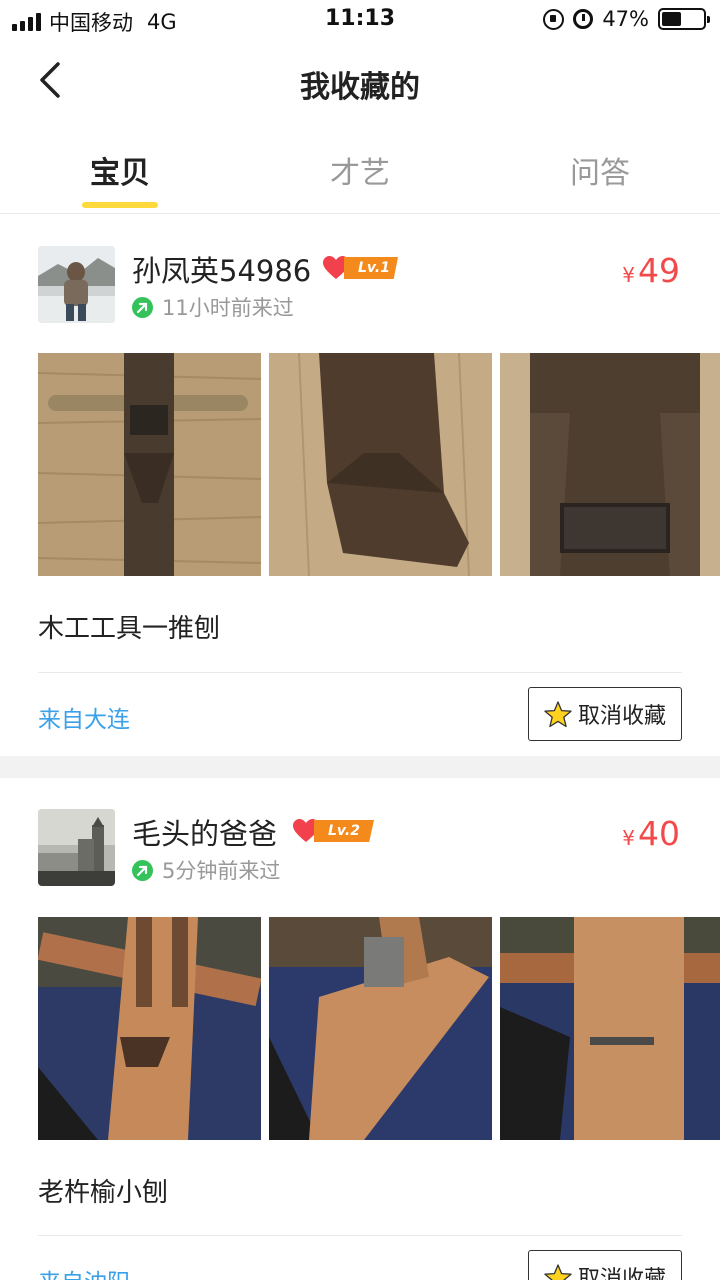  I want to click on status-bar: 中国移动 4G 11:13 47%, so click(360, 20).